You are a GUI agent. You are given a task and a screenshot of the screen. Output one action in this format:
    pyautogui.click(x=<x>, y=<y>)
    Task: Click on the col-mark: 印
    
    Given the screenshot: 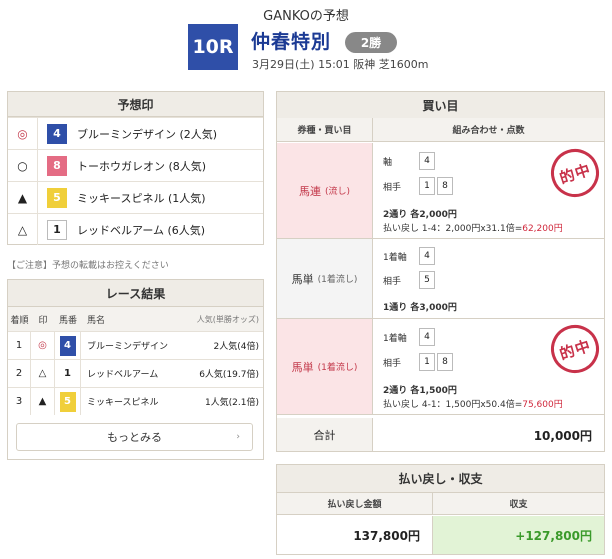 What is the action you would take?
    pyautogui.click(x=43, y=320)
    